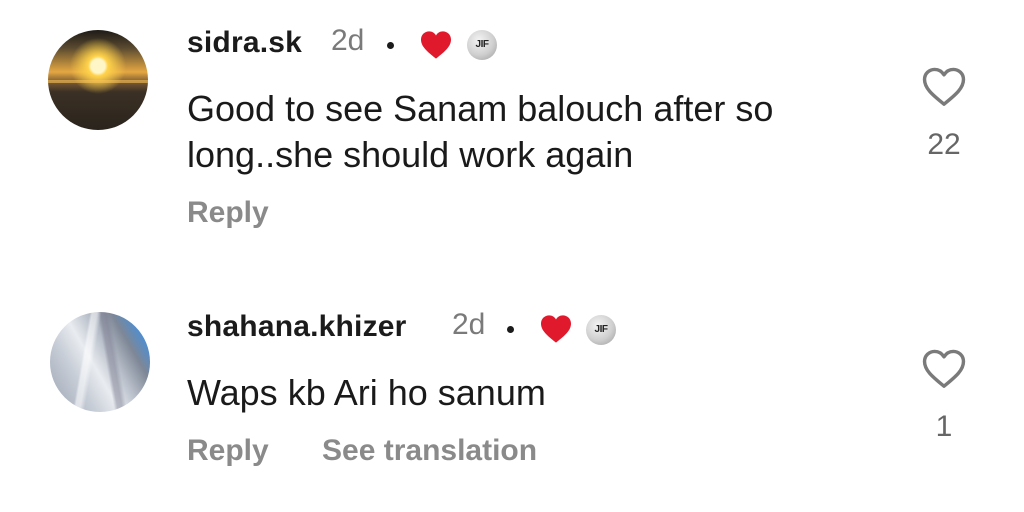  Describe the element at coordinates (244, 43) in the screenshot. I see `username: sidra.sk` at that location.